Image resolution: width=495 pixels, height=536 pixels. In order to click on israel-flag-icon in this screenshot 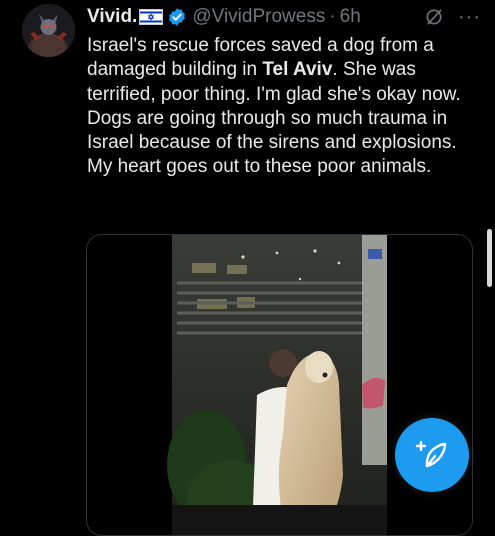, I will do `click(151, 17)`.